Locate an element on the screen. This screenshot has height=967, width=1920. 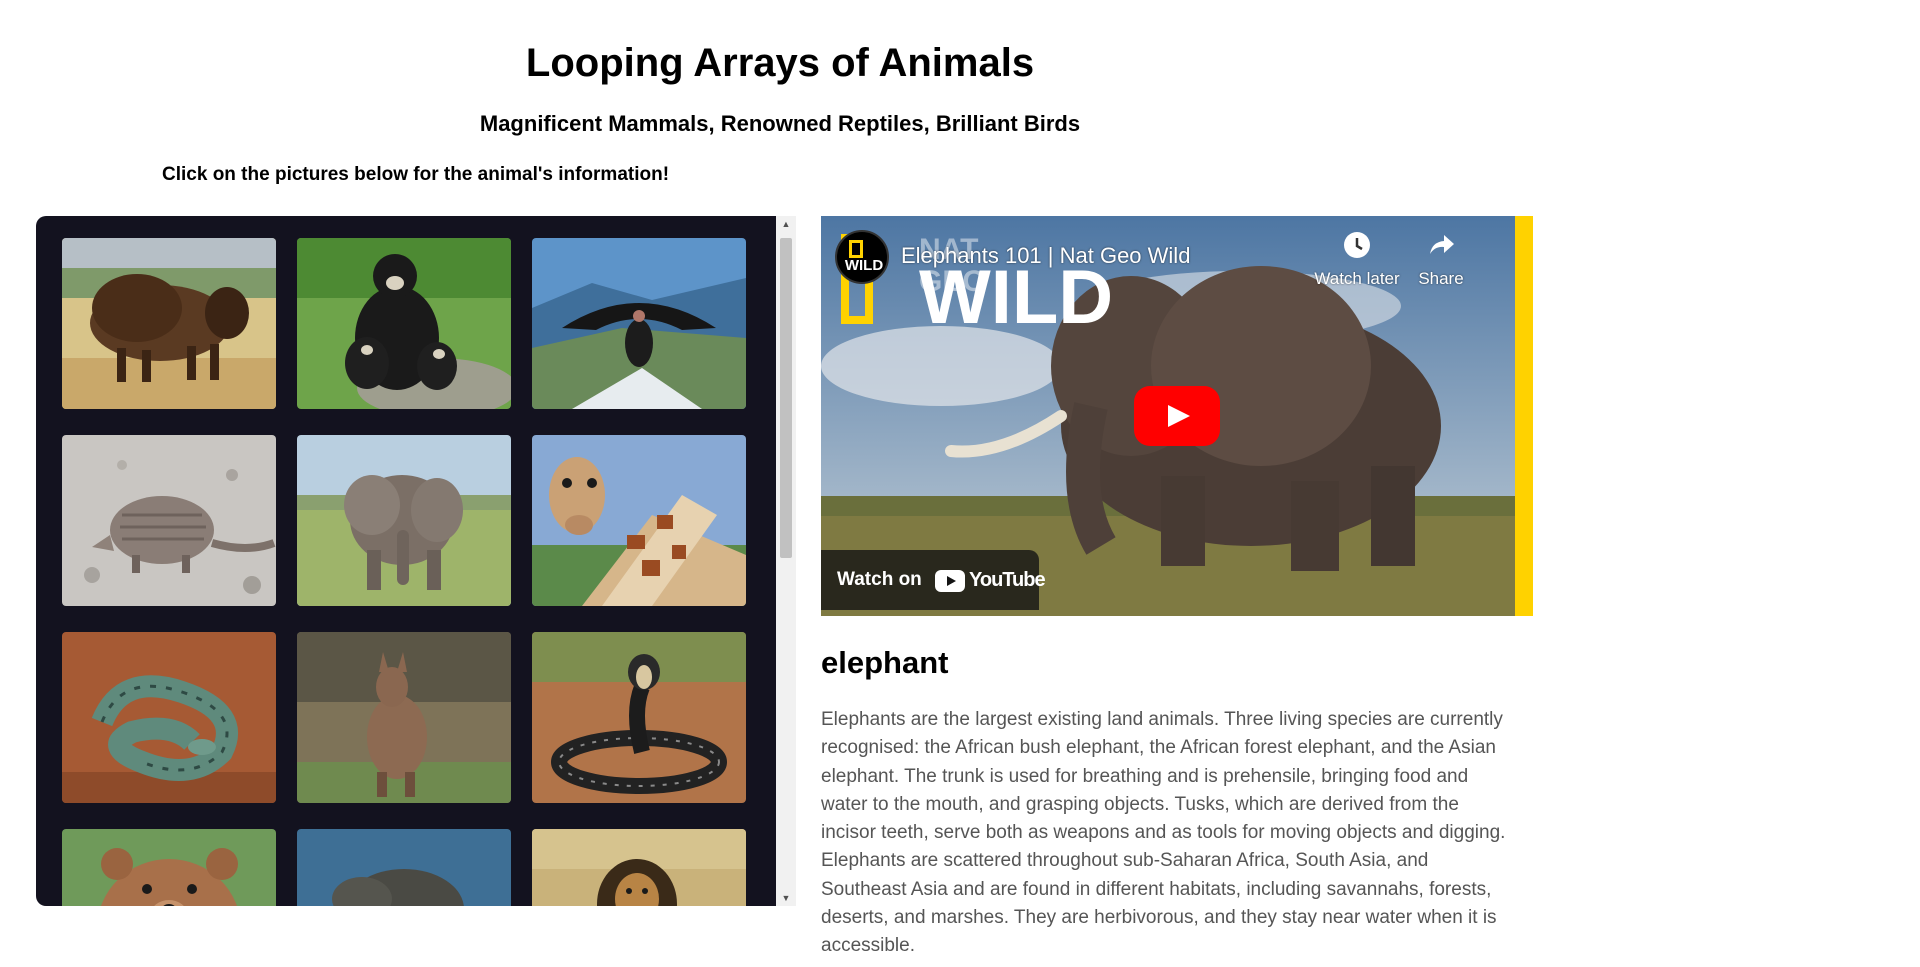
kangaroo-photo is located at coordinates (404, 717).